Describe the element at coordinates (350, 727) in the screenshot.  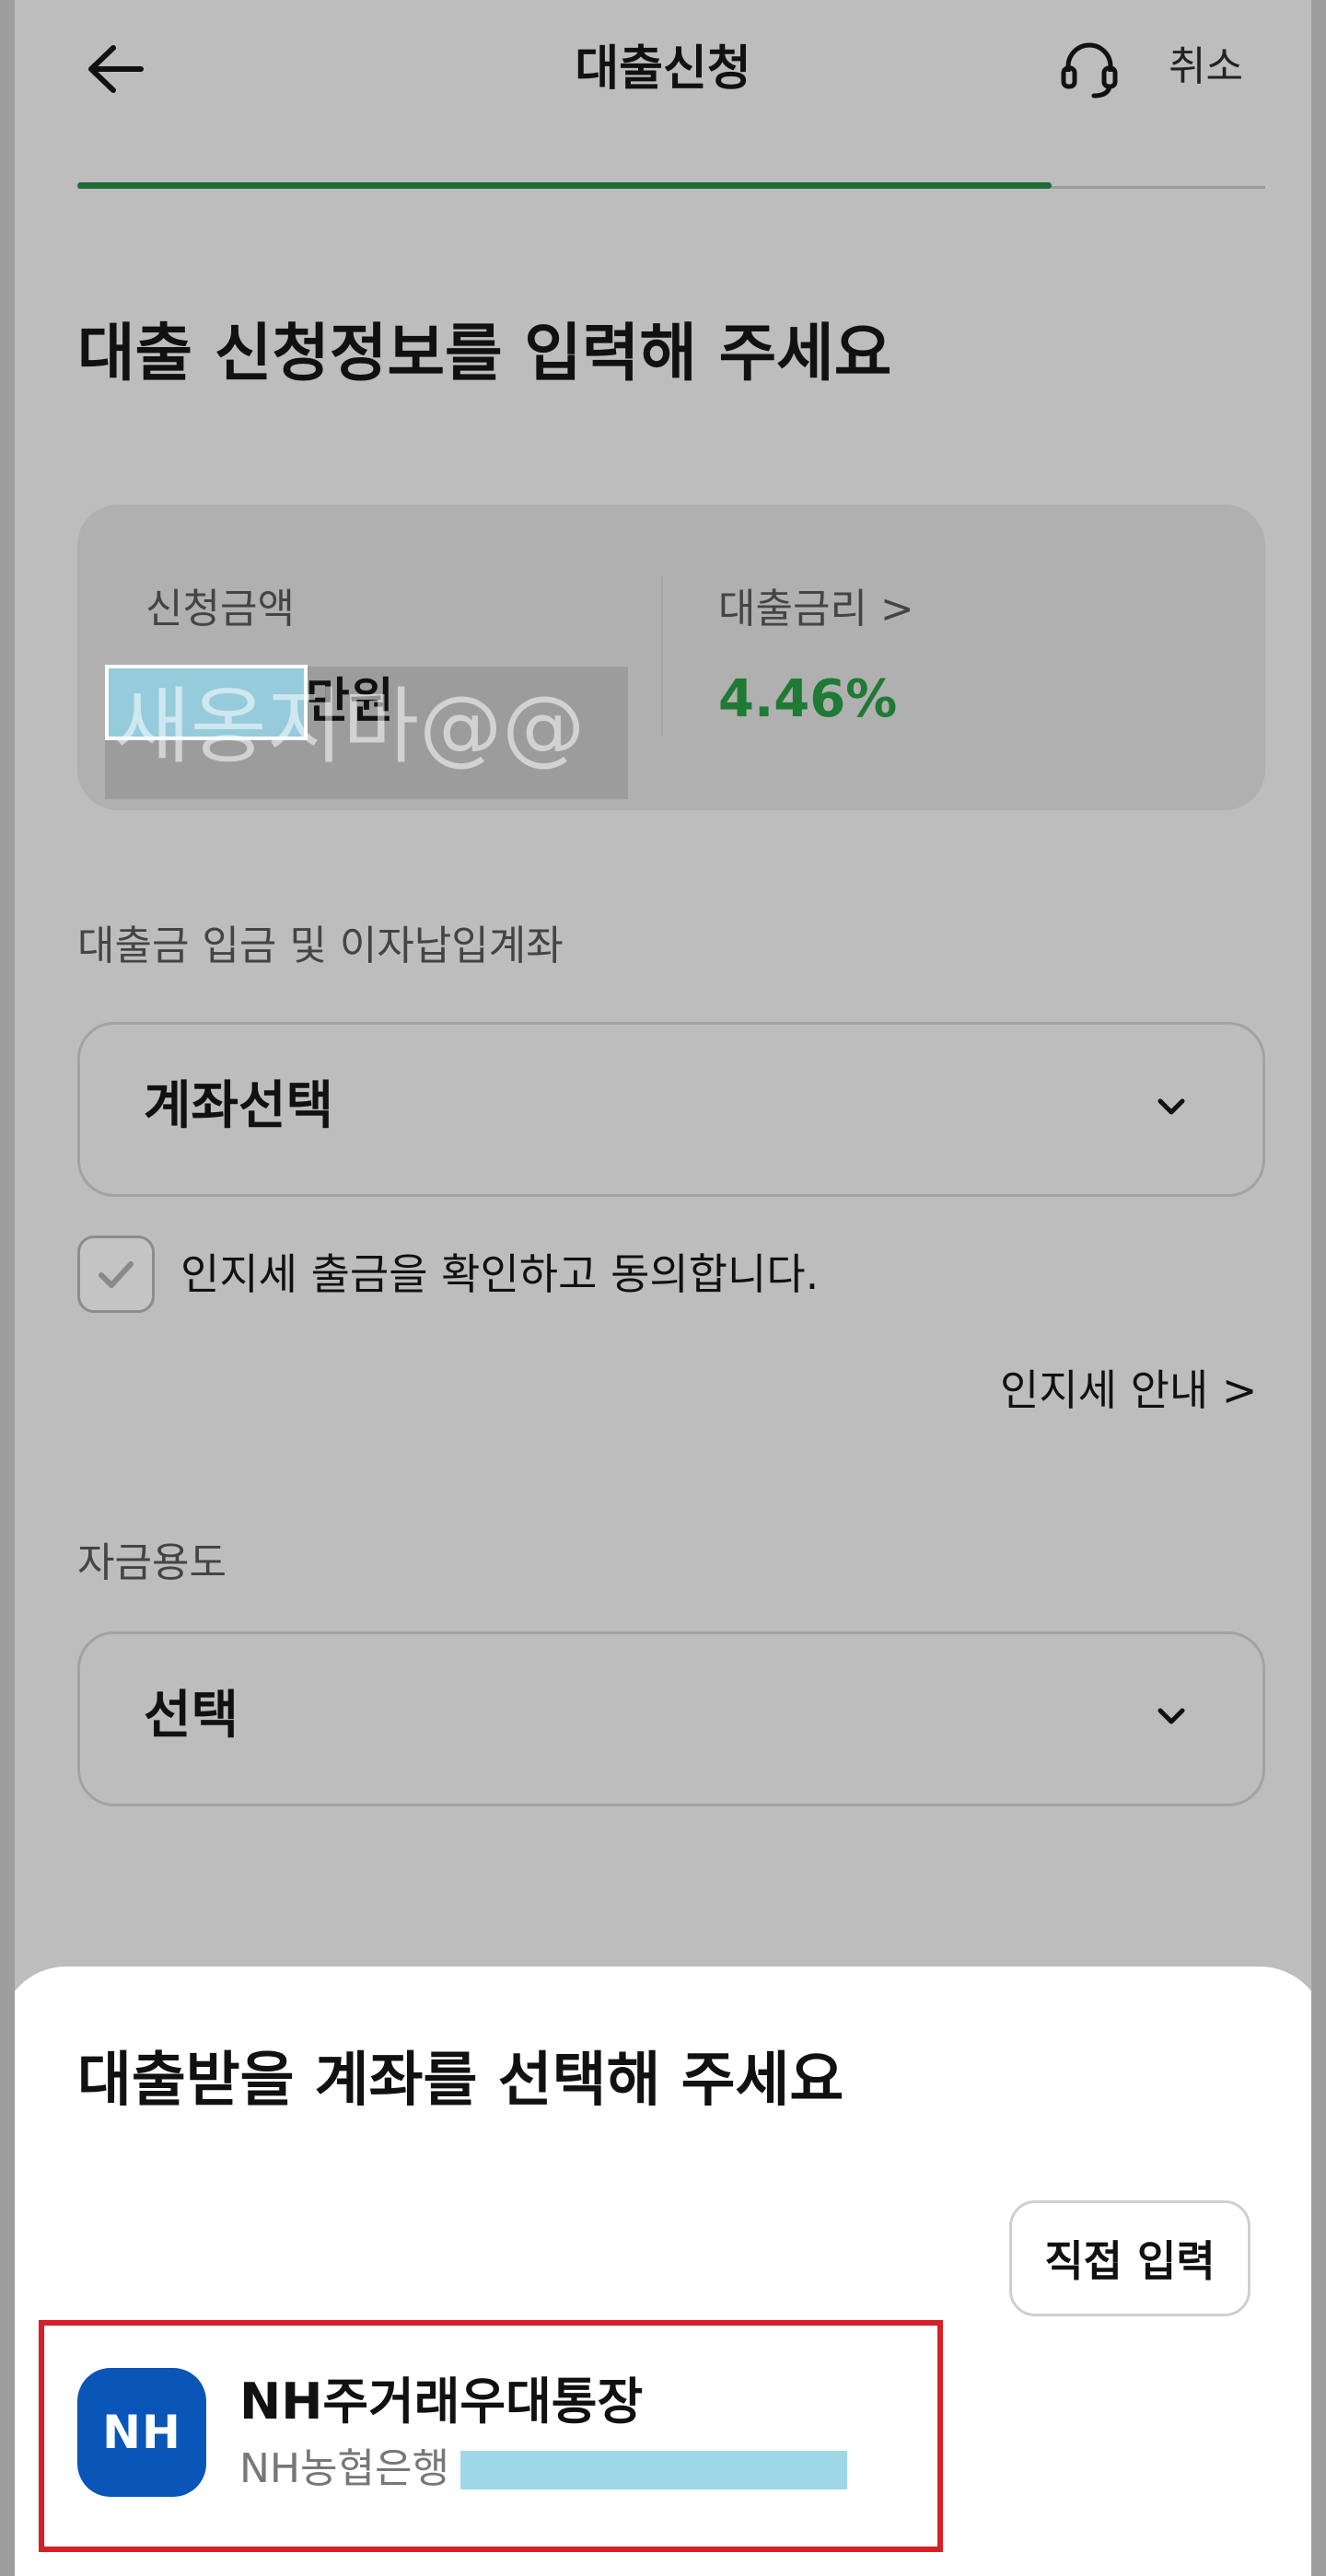
I see `watermark-text: 새옹지마@@` at that location.